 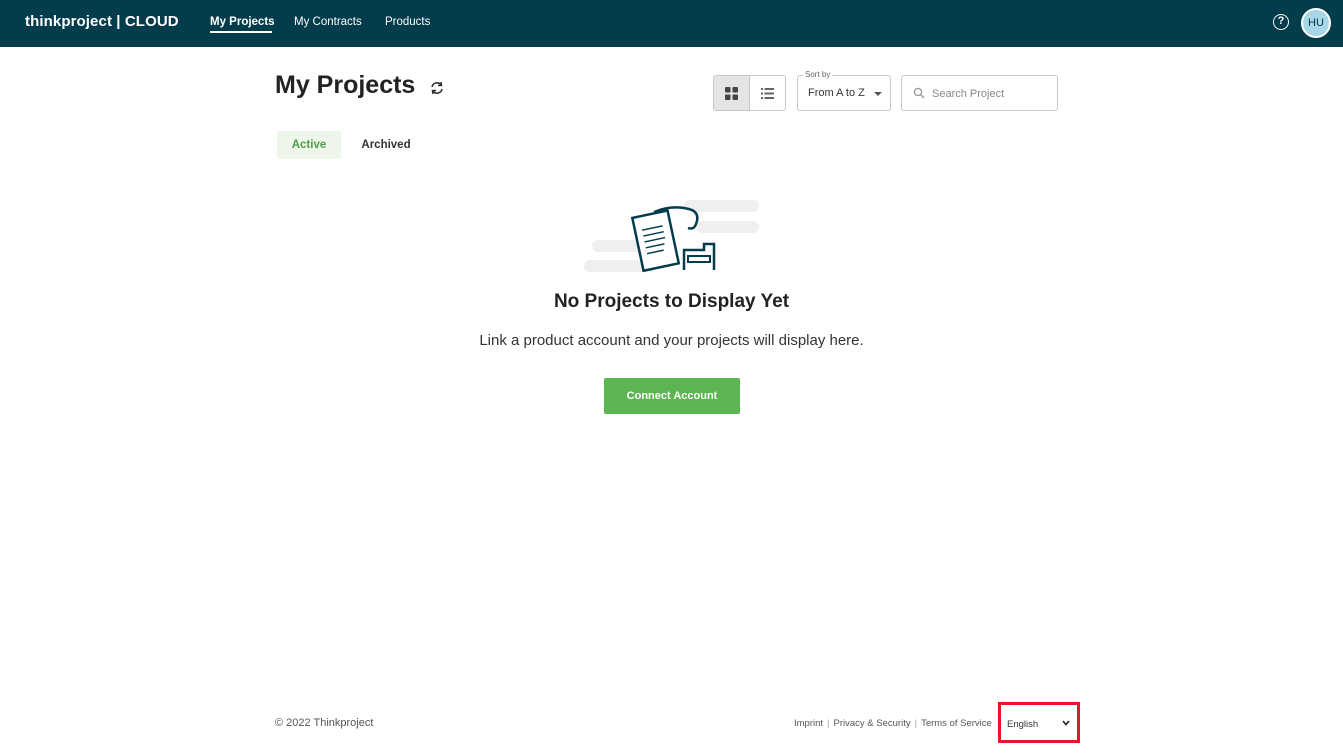 What do you see at coordinates (242, 22) in the screenshot?
I see `nav-my-projects: My Projects` at bounding box center [242, 22].